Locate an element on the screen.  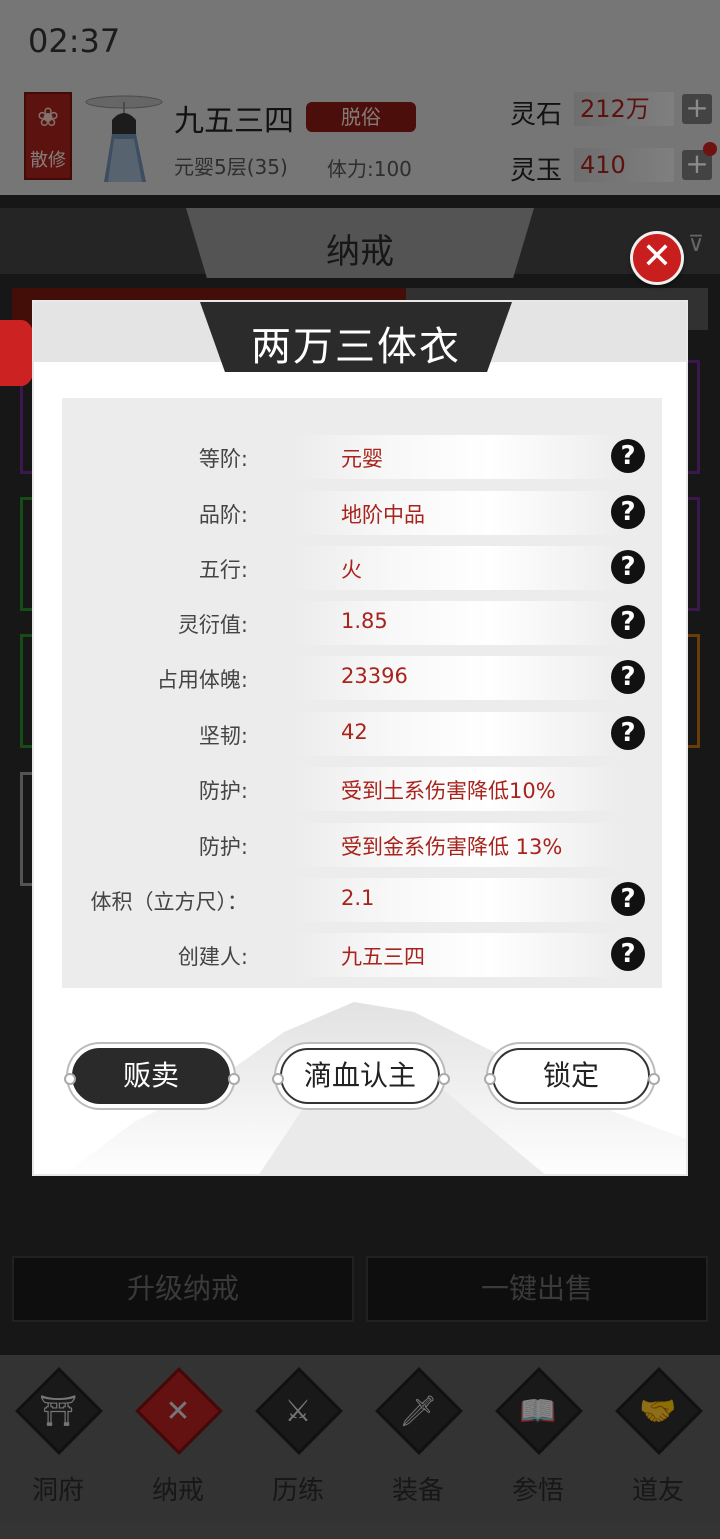
attr-row: 防护: 受到金系伤害降低 13% is located at coordinates (362, 845).